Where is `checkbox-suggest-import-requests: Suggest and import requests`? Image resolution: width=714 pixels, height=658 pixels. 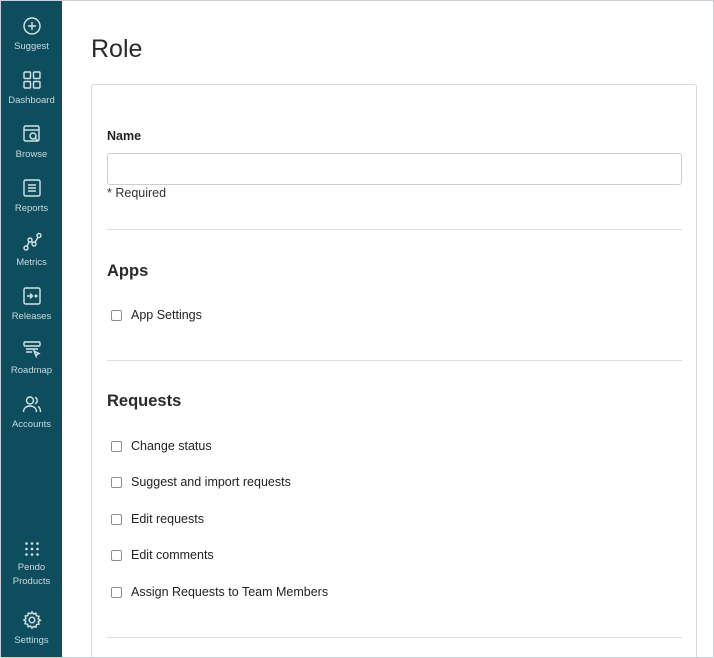 checkbox-suggest-import-requests: Suggest and import requests is located at coordinates (201, 482).